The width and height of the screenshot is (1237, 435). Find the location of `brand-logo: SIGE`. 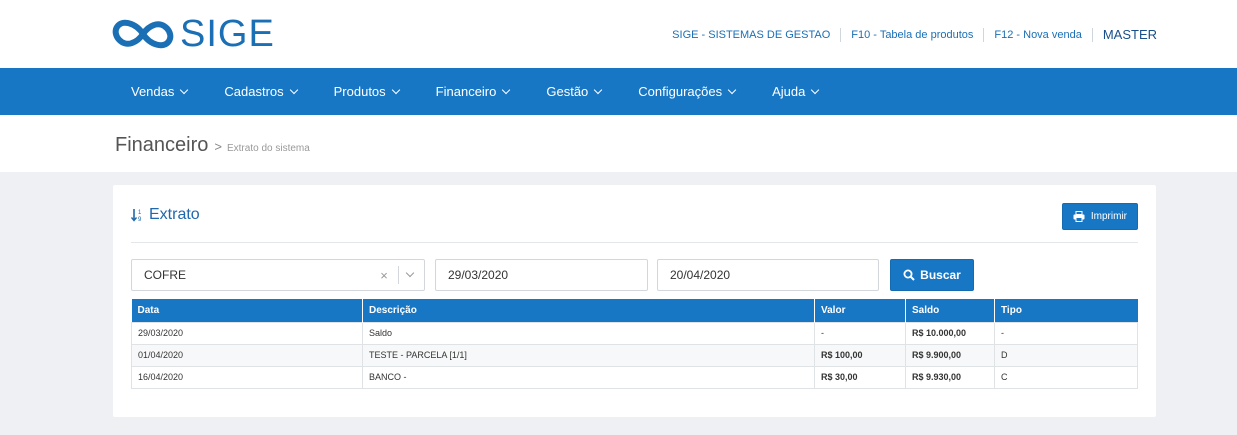

brand-logo: SIGE is located at coordinates (192, 34).